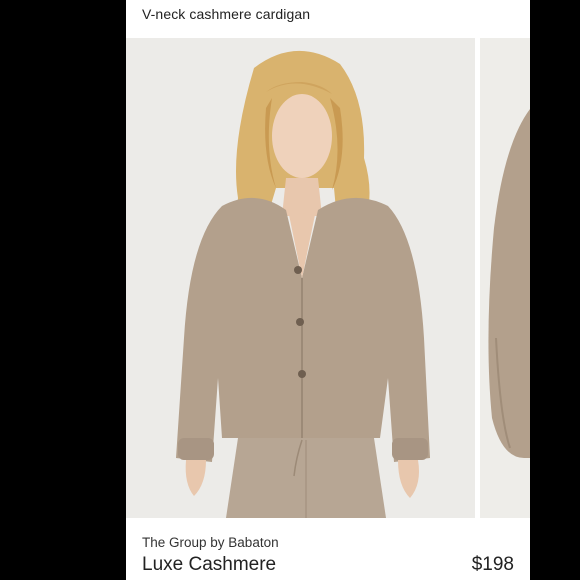  What do you see at coordinates (302, 136) in the screenshot?
I see `face-shape` at bounding box center [302, 136].